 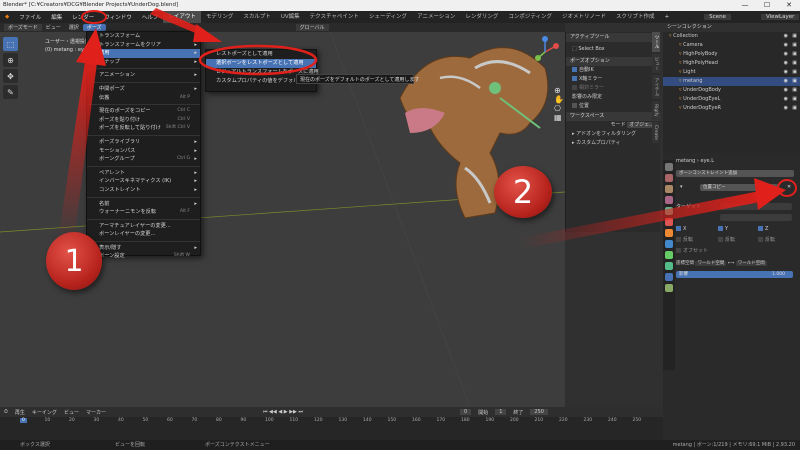 What do you see at coordinates (767, 5) in the screenshot?
I see `maximize-button: ☐` at bounding box center [767, 5].